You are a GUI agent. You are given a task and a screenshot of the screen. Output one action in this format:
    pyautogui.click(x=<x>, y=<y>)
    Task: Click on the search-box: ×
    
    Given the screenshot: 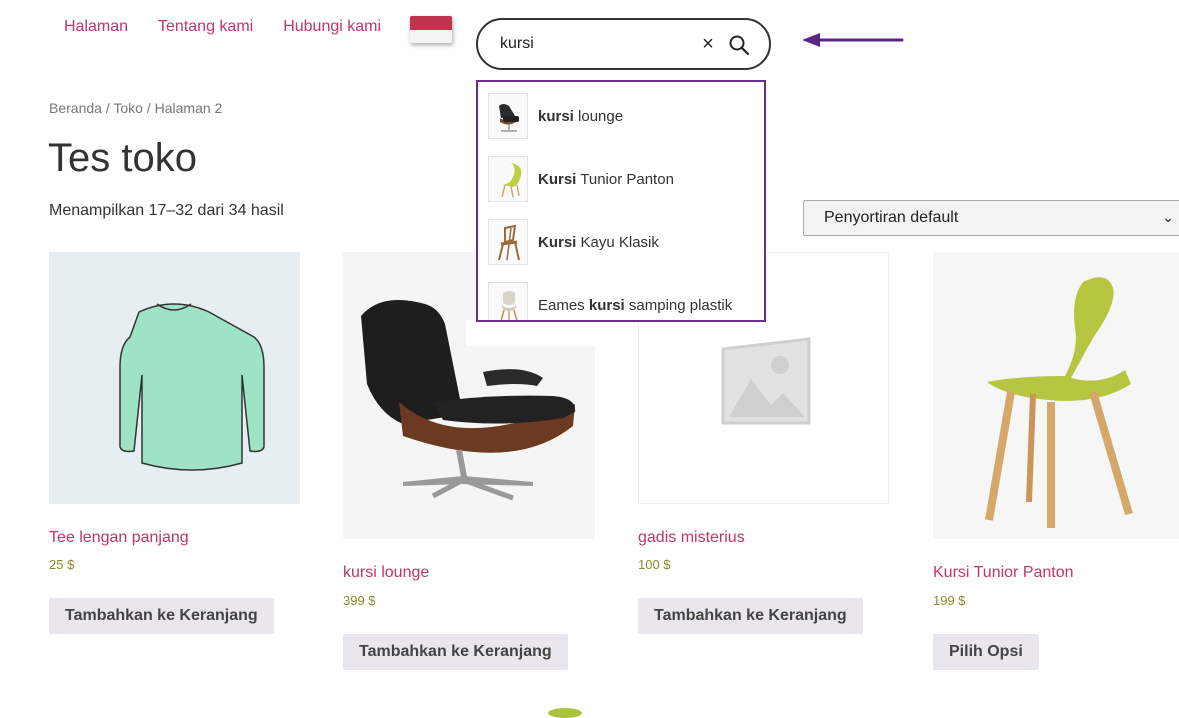 What is the action you would take?
    pyautogui.click(x=623, y=44)
    